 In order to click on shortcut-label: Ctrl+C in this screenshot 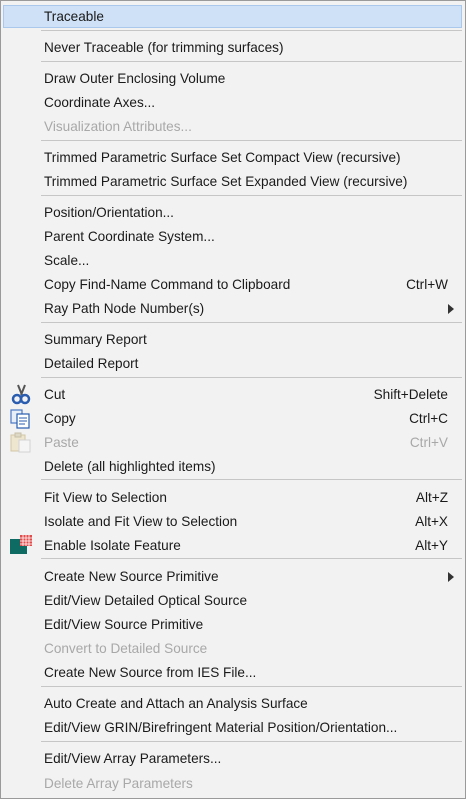, I will do `click(428, 418)`.